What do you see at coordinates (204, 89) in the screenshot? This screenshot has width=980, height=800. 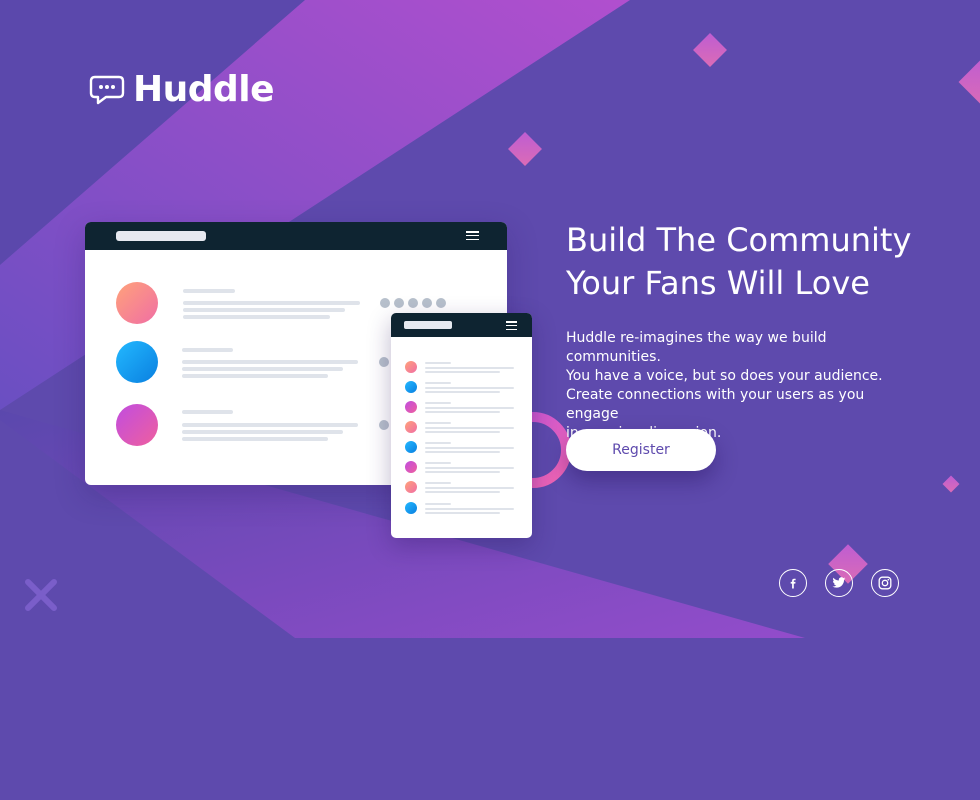 I see `brand-name: Huddle` at bounding box center [204, 89].